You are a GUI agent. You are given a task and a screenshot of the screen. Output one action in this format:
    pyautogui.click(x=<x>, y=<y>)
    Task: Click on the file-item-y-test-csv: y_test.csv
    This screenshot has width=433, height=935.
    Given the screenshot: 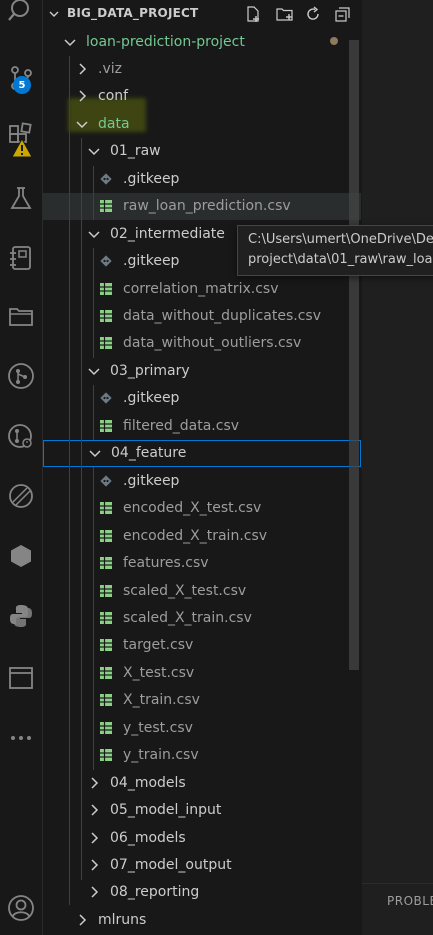 What is the action you would take?
    pyautogui.click(x=202, y=727)
    